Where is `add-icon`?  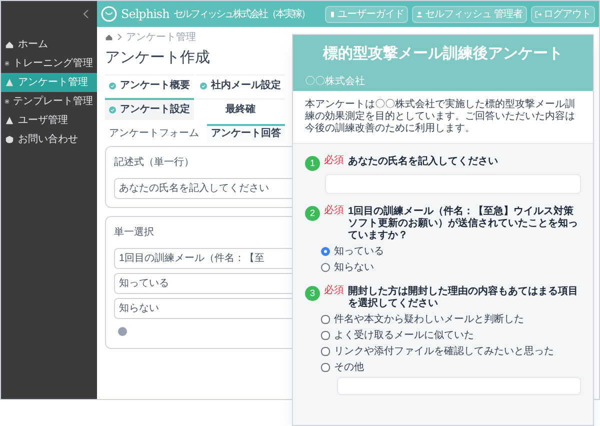 add-icon is located at coordinates (122, 331).